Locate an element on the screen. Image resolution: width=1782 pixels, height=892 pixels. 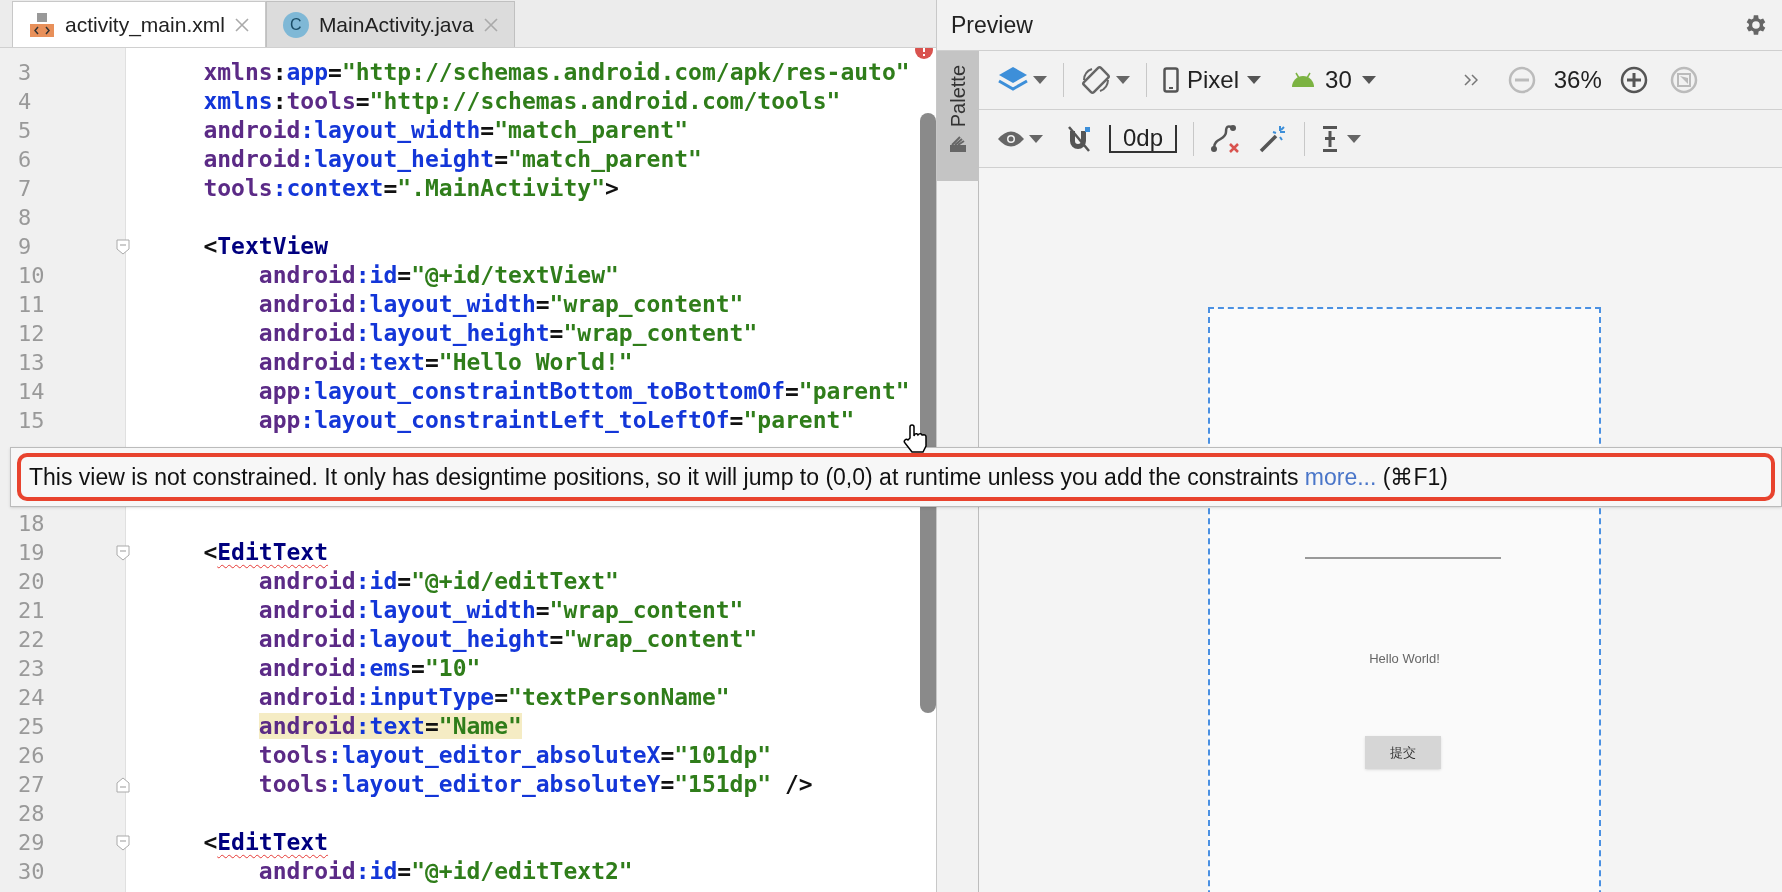
code-line: tools:layout_editor_absoluteY="151dp" /> is located at coordinates (535, 785).